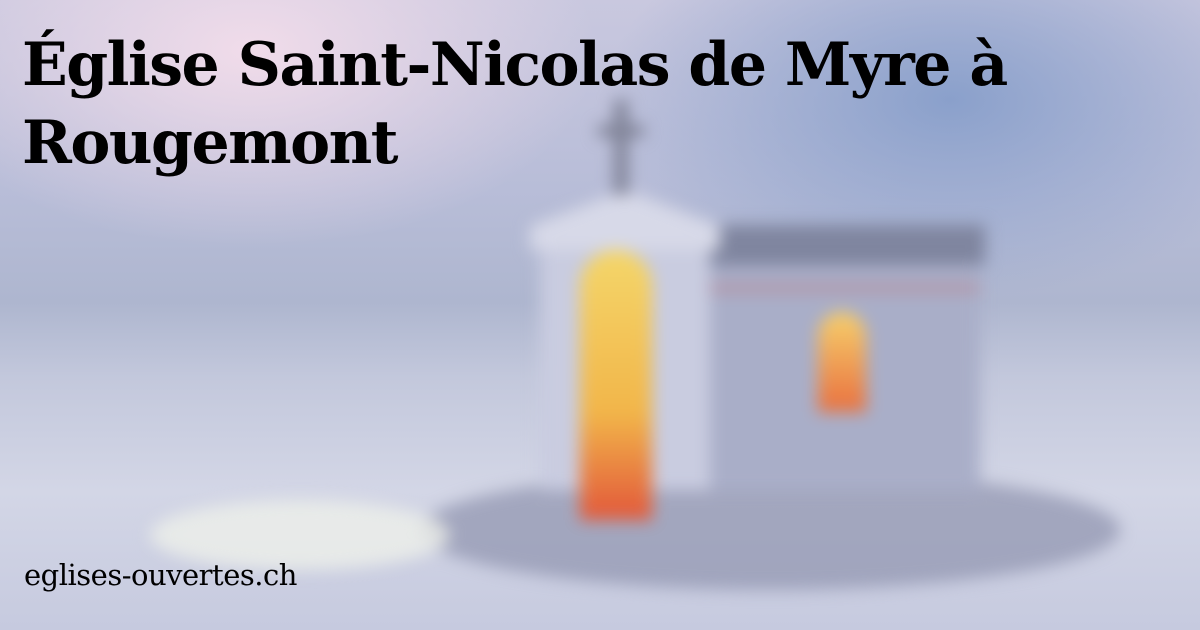 Image resolution: width=1200 pixels, height=630 pixels. Describe the element at coordinates (842, 288) in the screenshot. I see `chapel-stripe` at that location.